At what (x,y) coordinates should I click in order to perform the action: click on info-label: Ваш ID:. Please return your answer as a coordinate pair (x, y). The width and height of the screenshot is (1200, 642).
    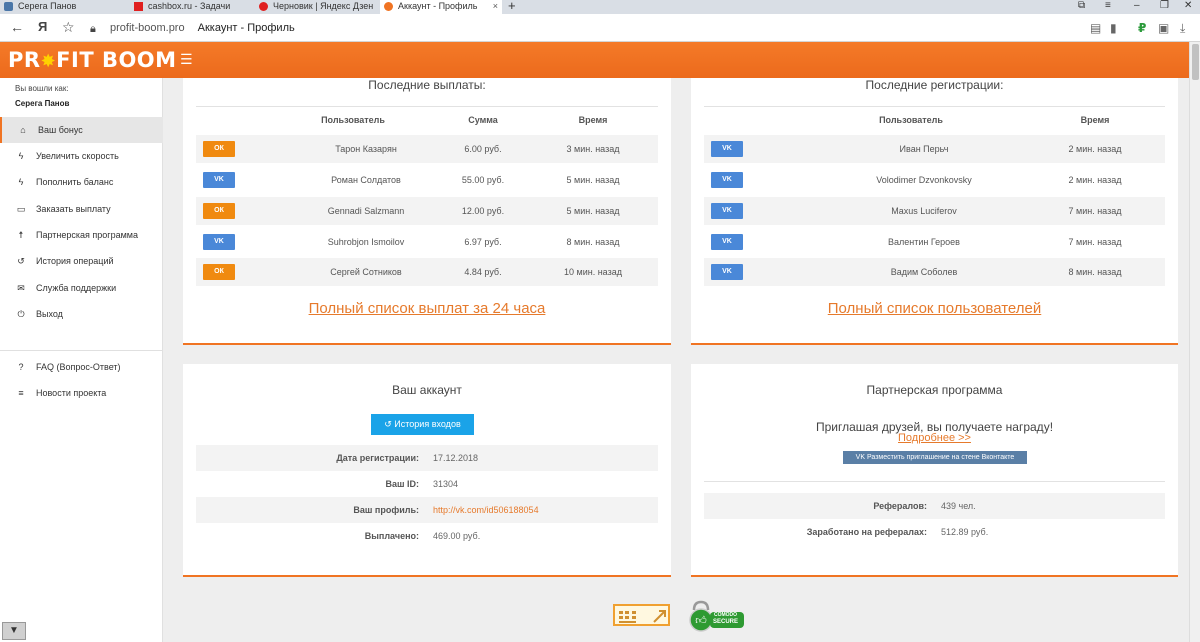
    Looking at the image, I should click on (402, 484).